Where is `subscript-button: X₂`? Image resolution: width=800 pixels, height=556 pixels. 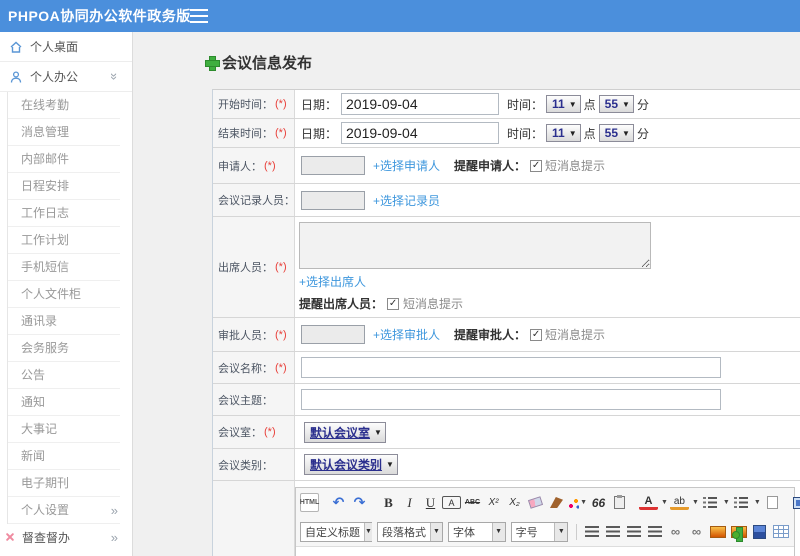 subscript-button: X₂ is located at coordinates (514, 502).